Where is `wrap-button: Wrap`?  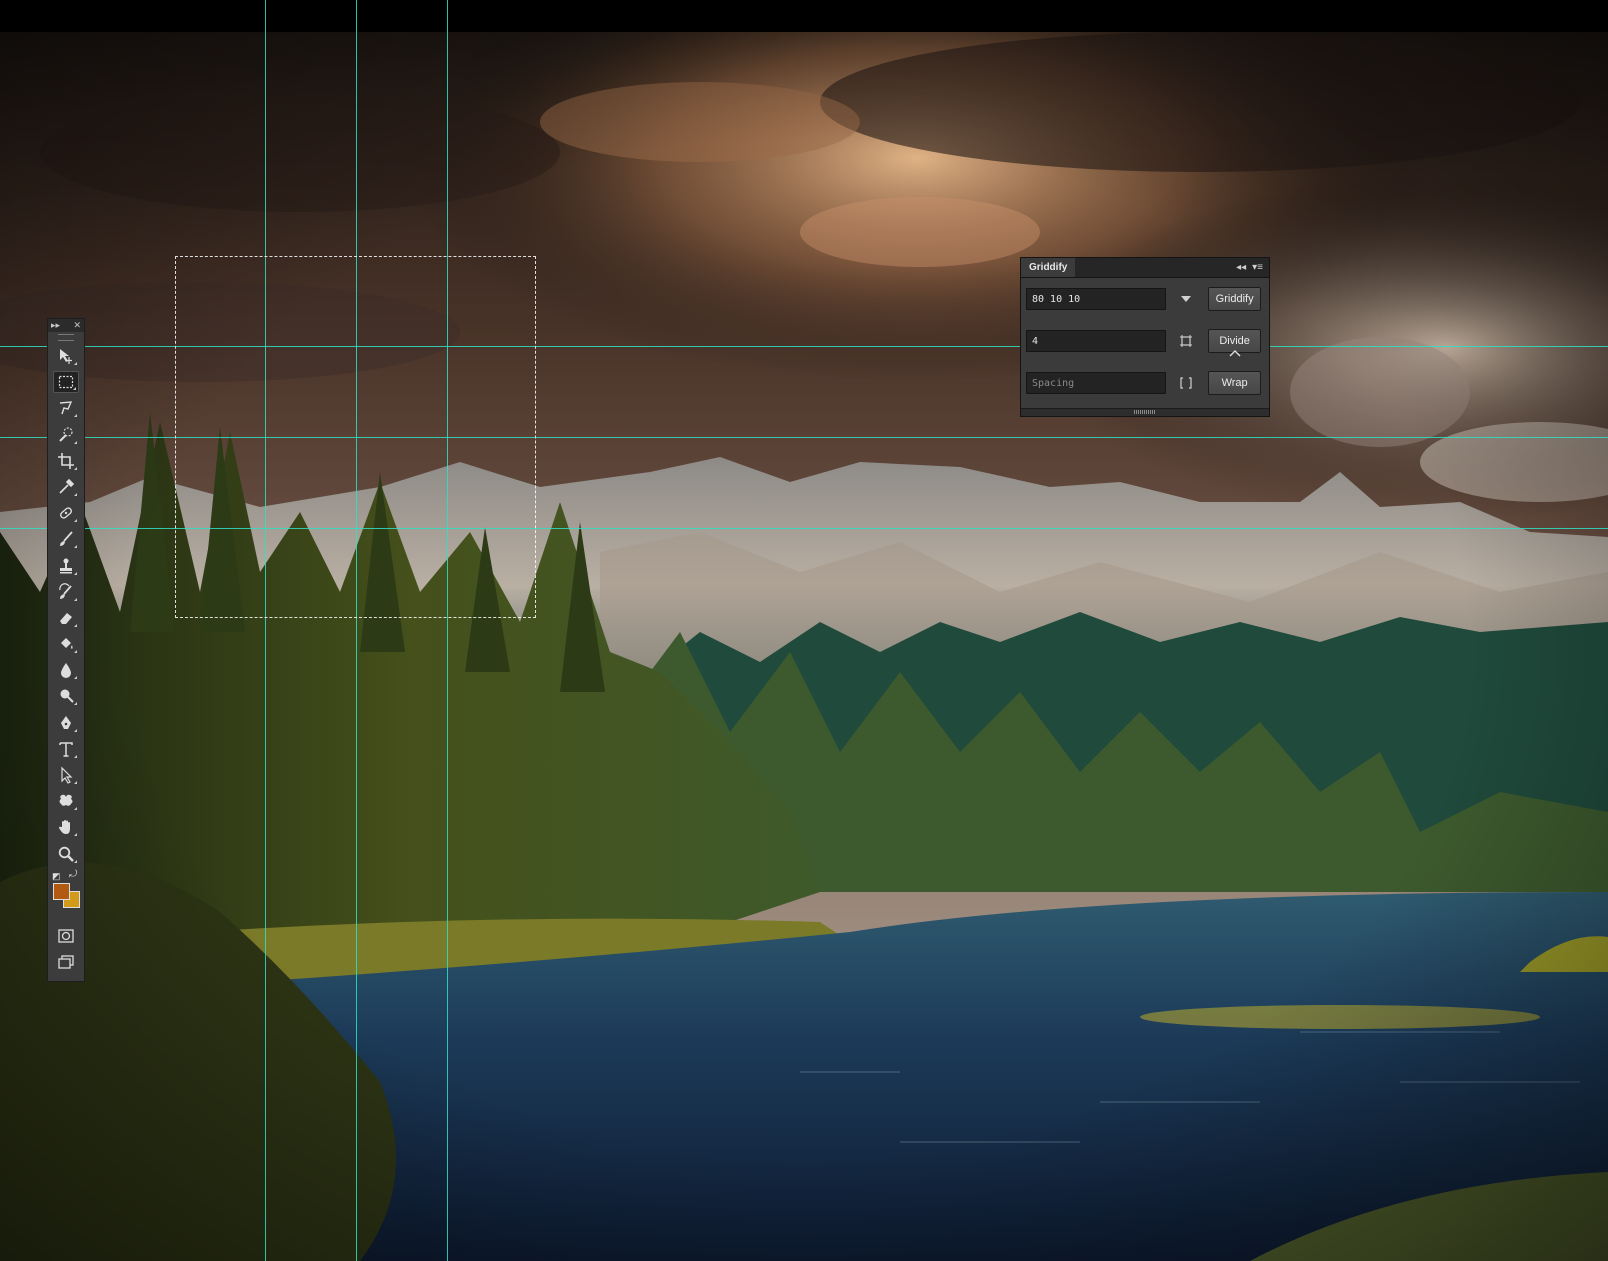
wrap-button: Wrap is located at coordinates (1234, 383).